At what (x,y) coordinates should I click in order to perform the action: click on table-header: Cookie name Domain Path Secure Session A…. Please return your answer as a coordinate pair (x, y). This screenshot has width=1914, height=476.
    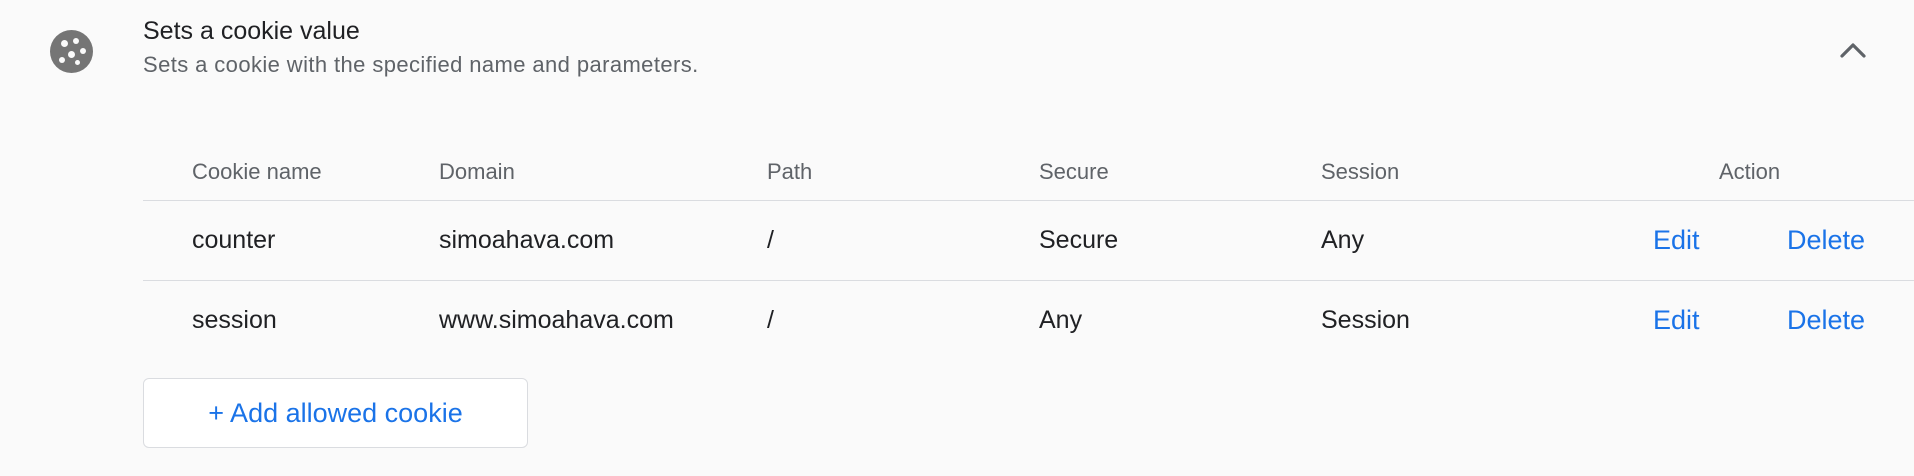
    Looking at the image, I should click on (1028, 170).